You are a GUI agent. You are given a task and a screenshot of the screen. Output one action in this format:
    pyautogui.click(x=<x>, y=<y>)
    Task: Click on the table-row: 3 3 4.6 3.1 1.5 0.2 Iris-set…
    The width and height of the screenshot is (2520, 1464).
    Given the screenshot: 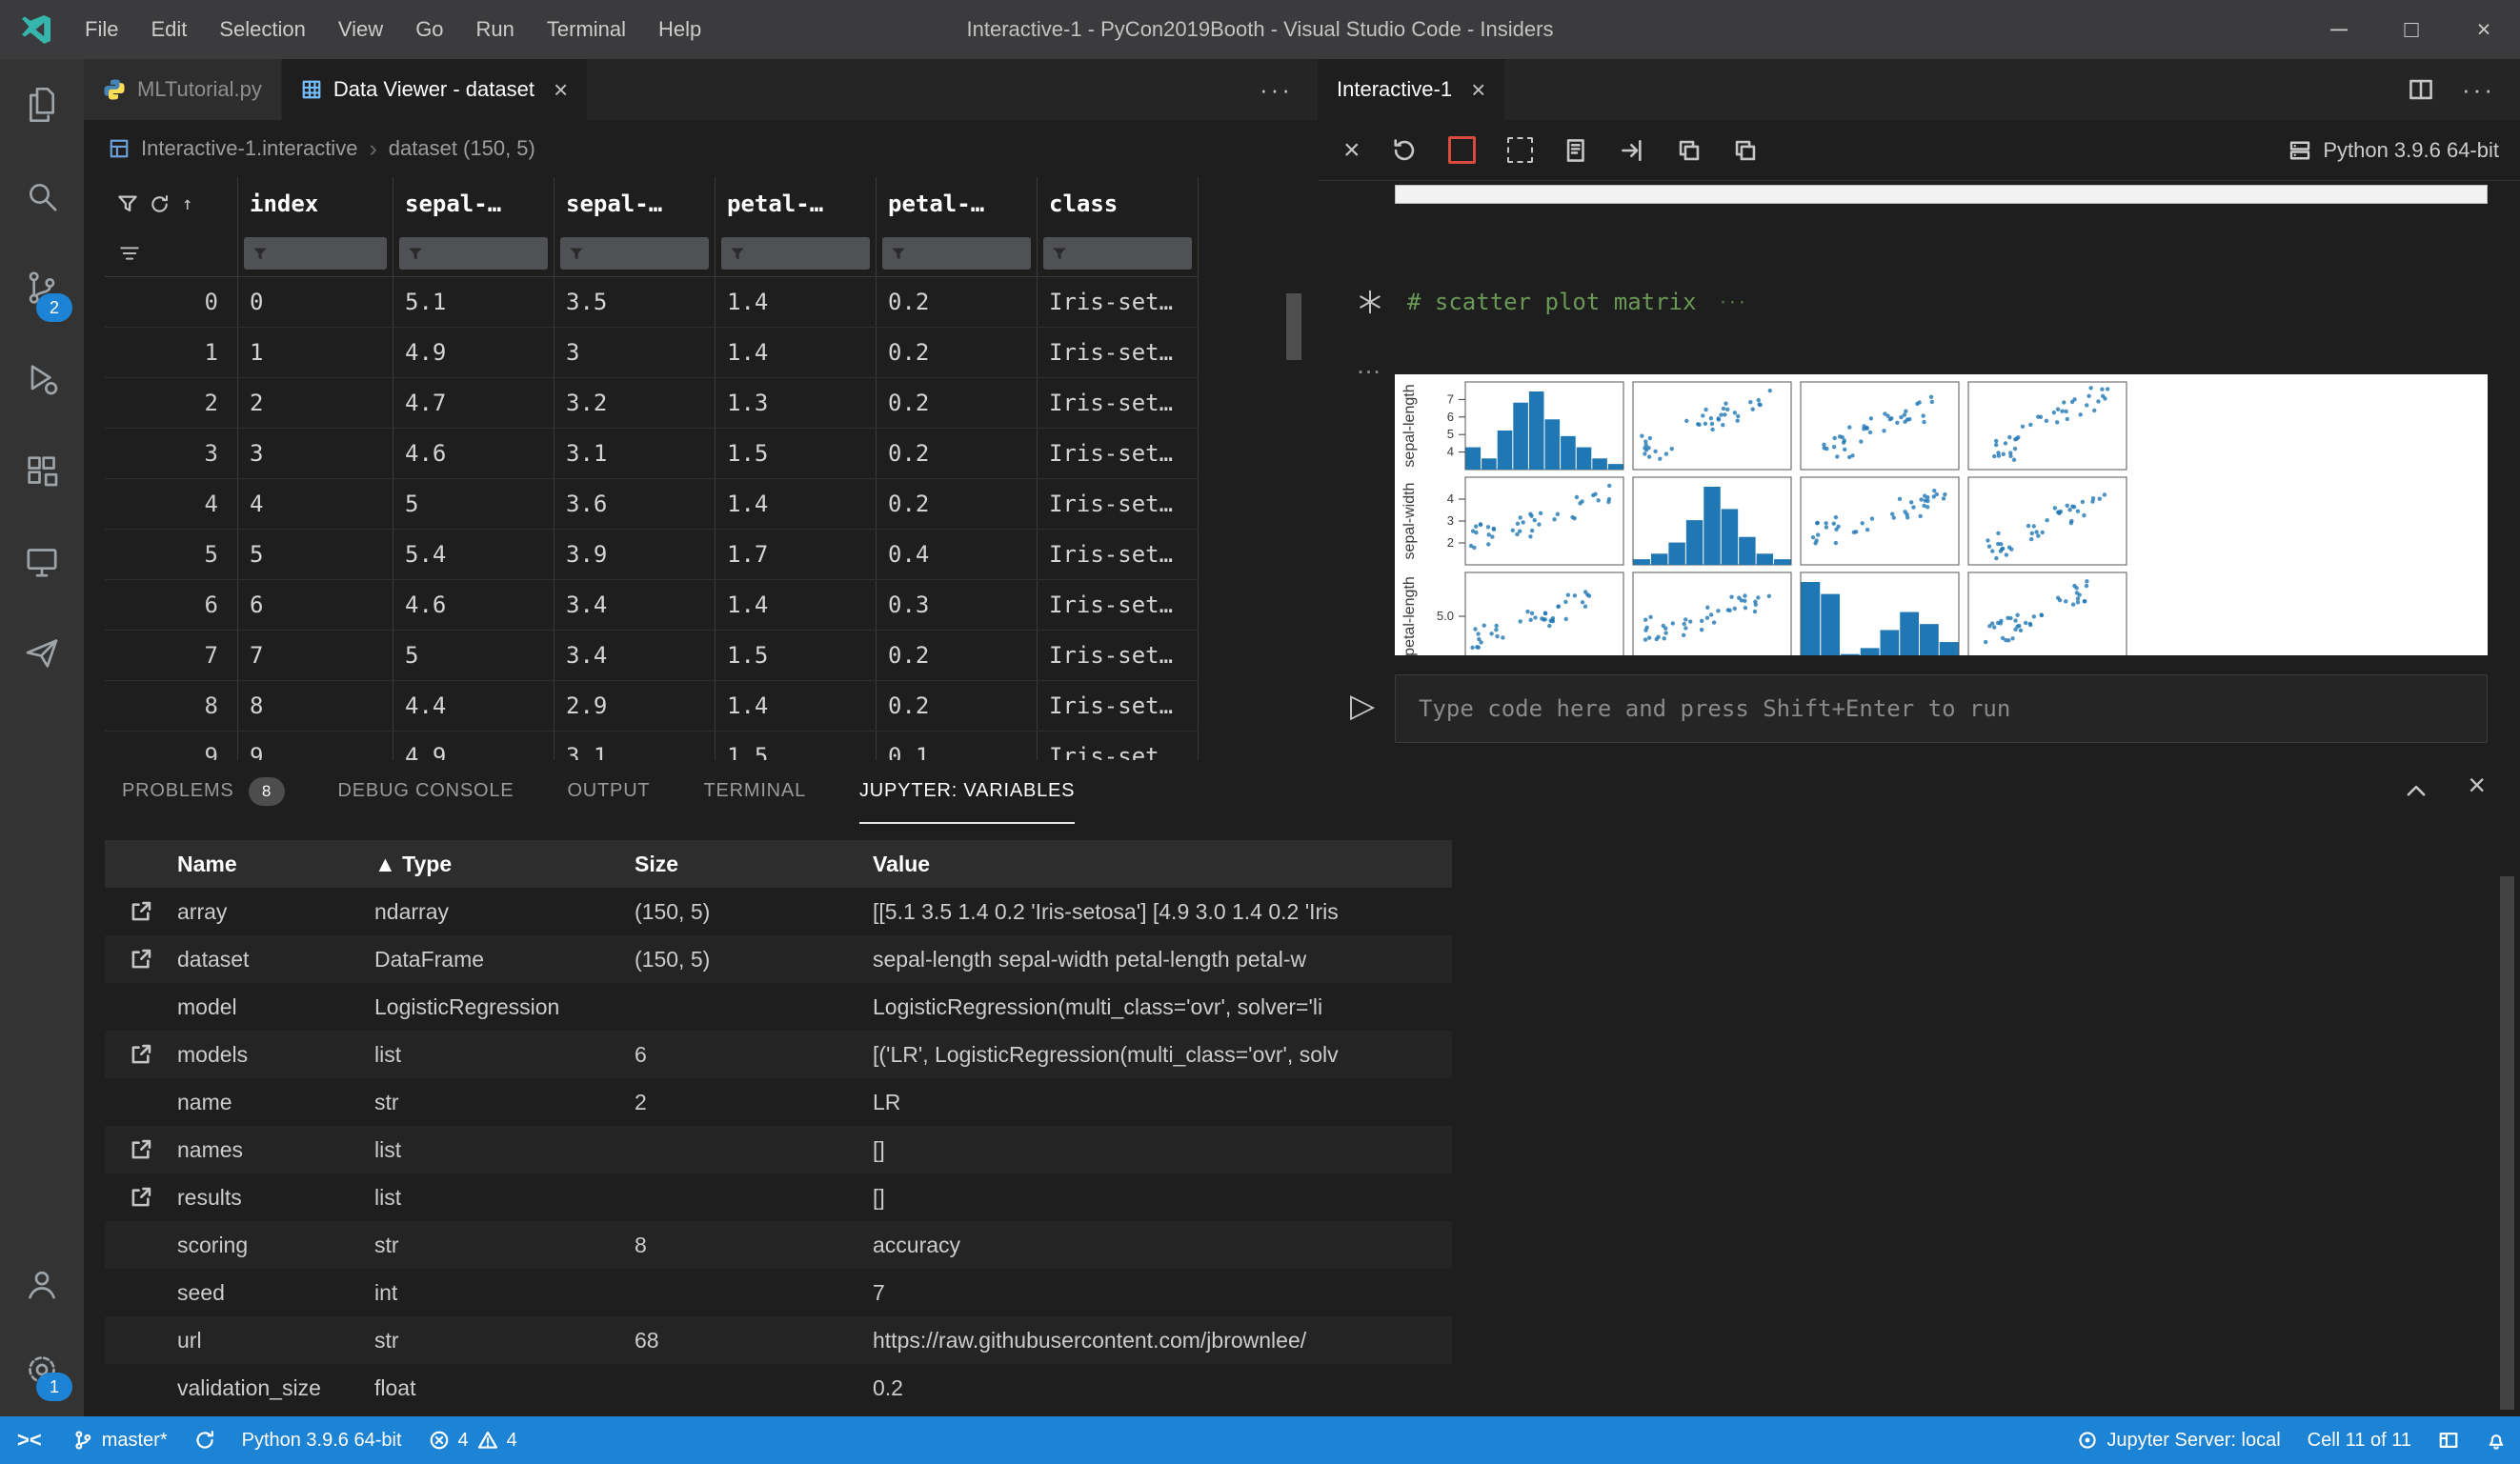 What is the action you would take?
    pyautogui.click(x=652, y=454)
    